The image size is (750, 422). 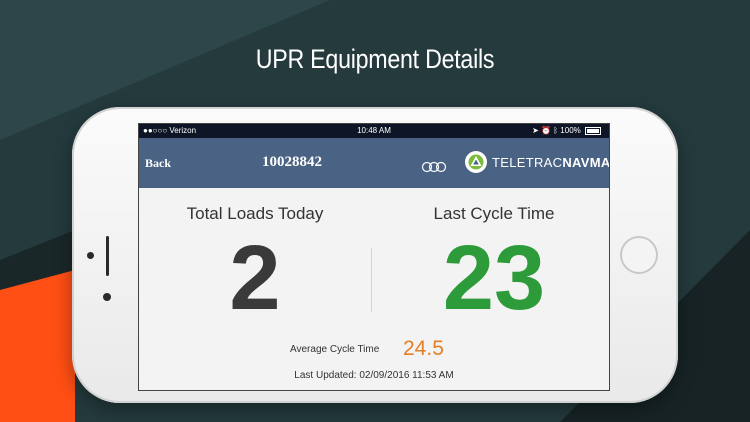 I want to click on linked-rings-icon, so click(x=434, y=169).